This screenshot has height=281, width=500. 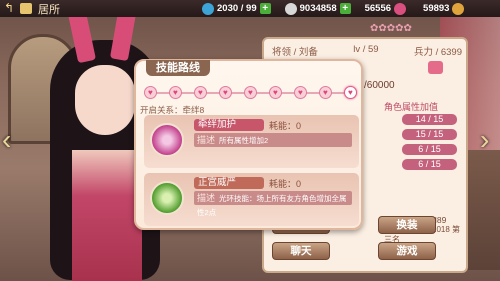 What do you see at coordinates (387, 8) in the screenshot?
I see `resource-gems: 56556` at bounding box center [387, 8].